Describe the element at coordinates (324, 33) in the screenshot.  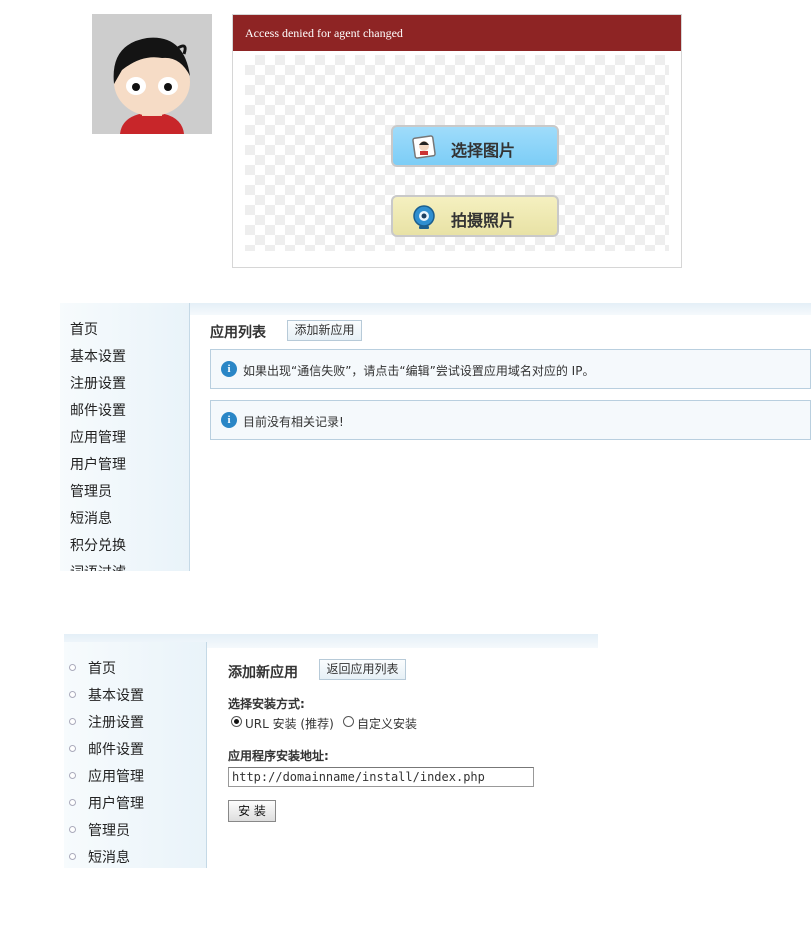
I see `widget-header-text: Access denied for agent changed` at that location.